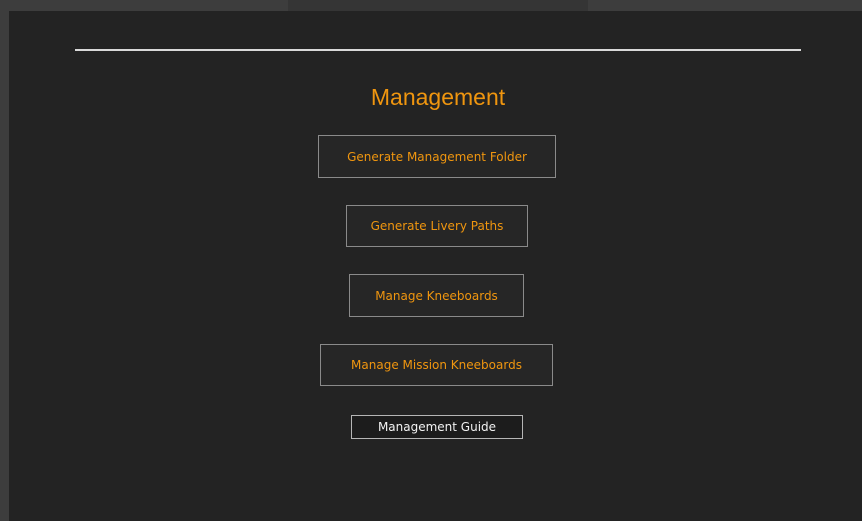 The image size is (862, 521). What do you see at coordinates (437, 427) in the screenshot?
I see `management-guide-button: Management Guide` at bounding box center [437, 427].